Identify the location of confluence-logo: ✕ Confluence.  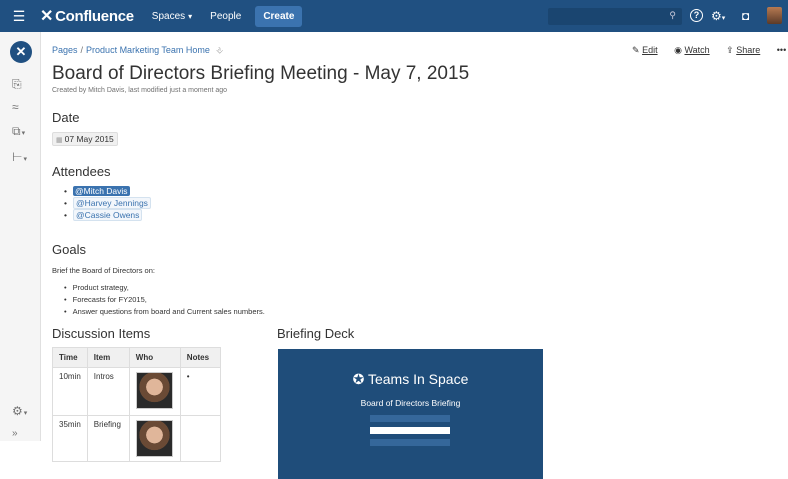
(87, 16).